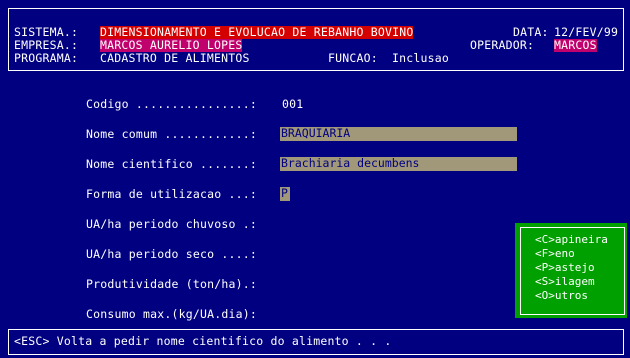 This screenshot has width=630, height=358. Describe the element at coordinates (171, 284) in the screenshot. I see `produtividade-label: Produtividade (ton/ha).:` at that location.